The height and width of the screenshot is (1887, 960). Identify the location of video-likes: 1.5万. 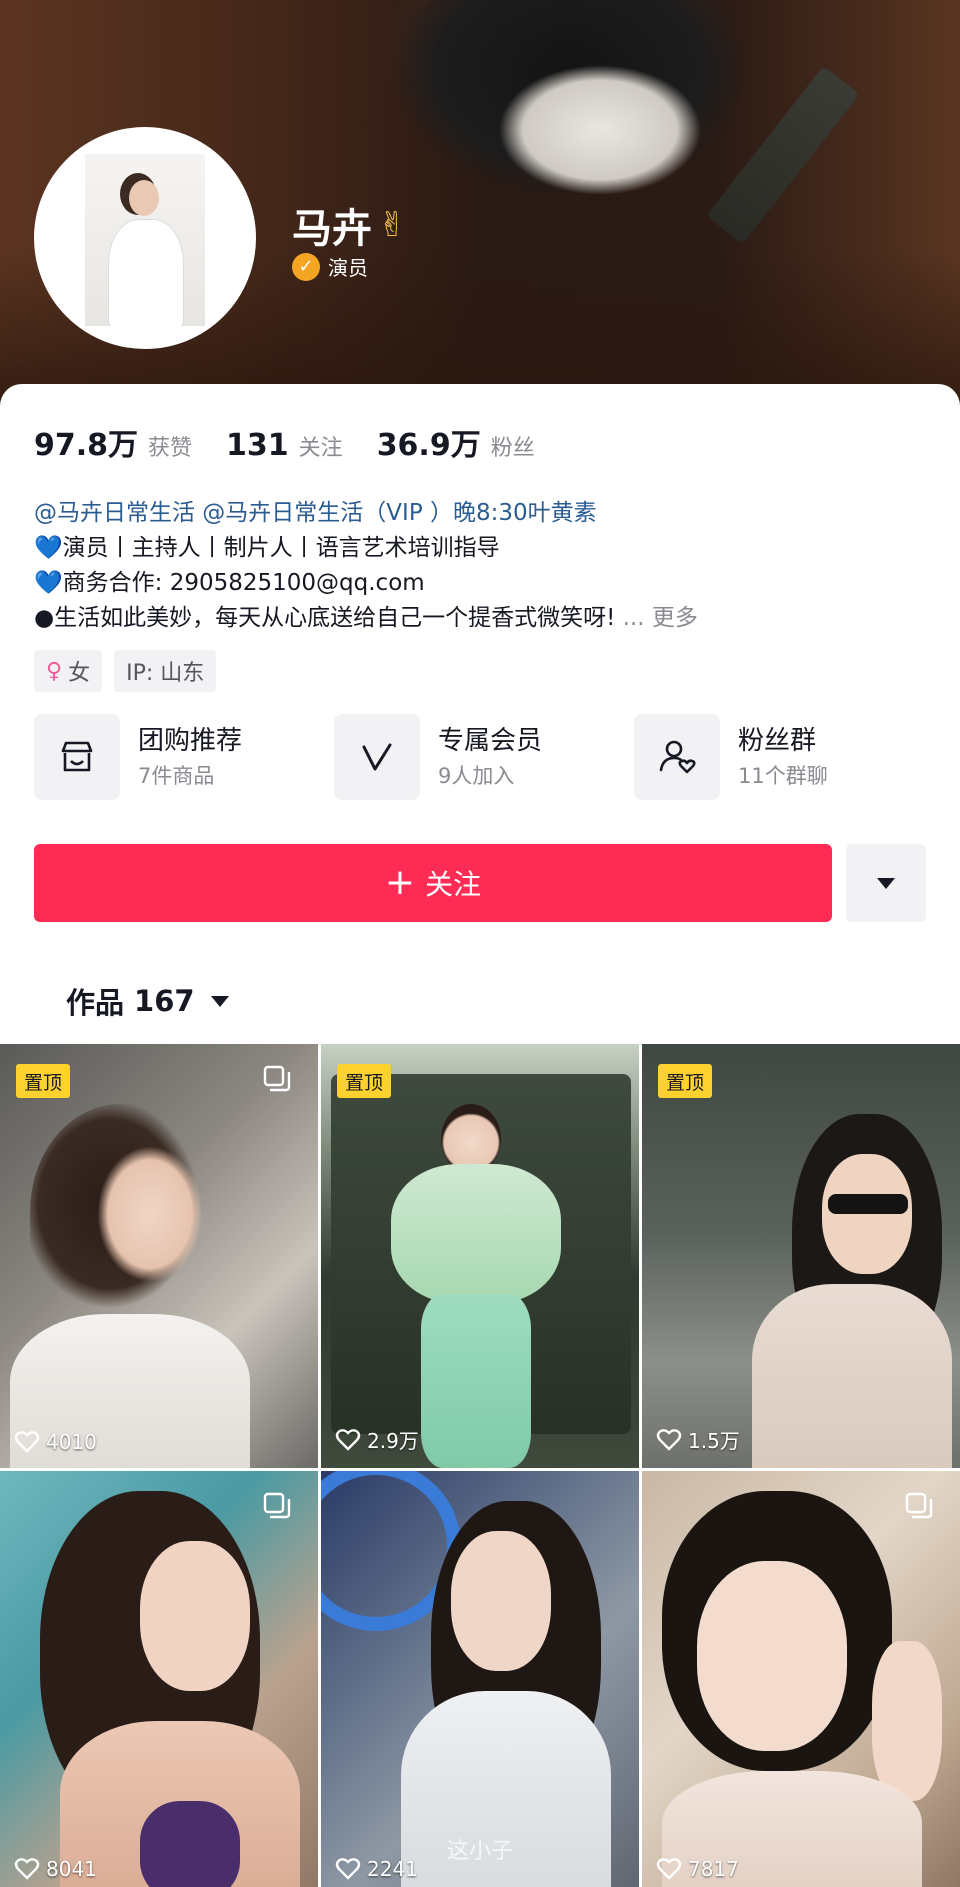
(698, 1439).